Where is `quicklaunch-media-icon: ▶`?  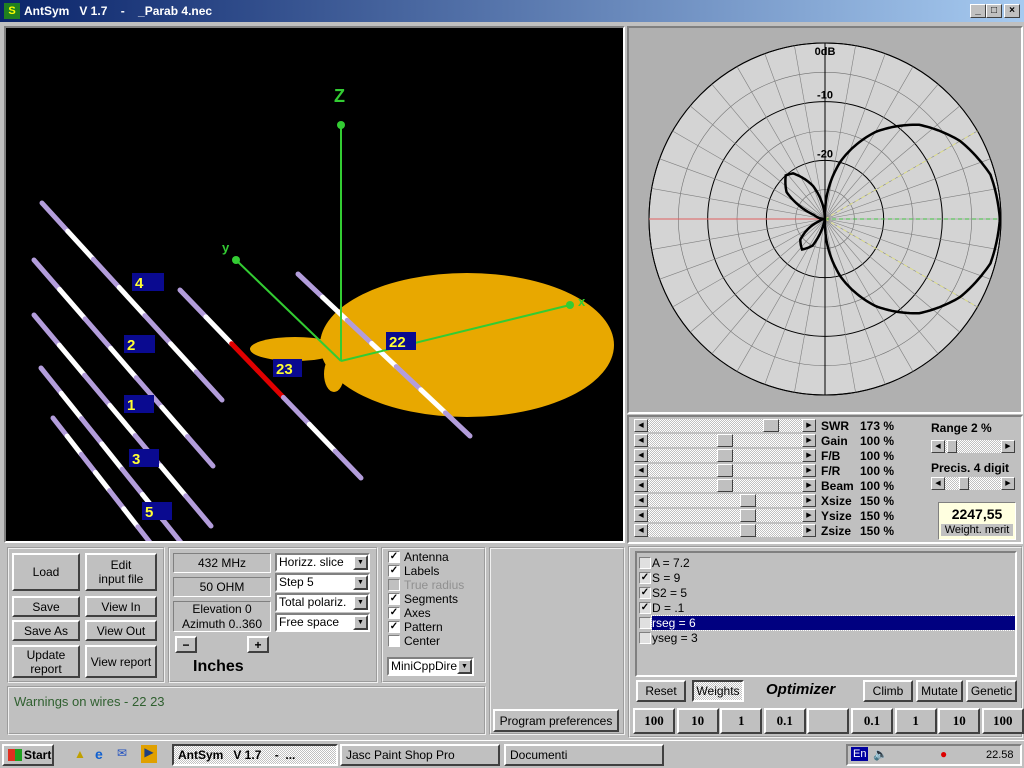 quicklaunch-media-icon: ▶ is located at coordinates (149, 754).